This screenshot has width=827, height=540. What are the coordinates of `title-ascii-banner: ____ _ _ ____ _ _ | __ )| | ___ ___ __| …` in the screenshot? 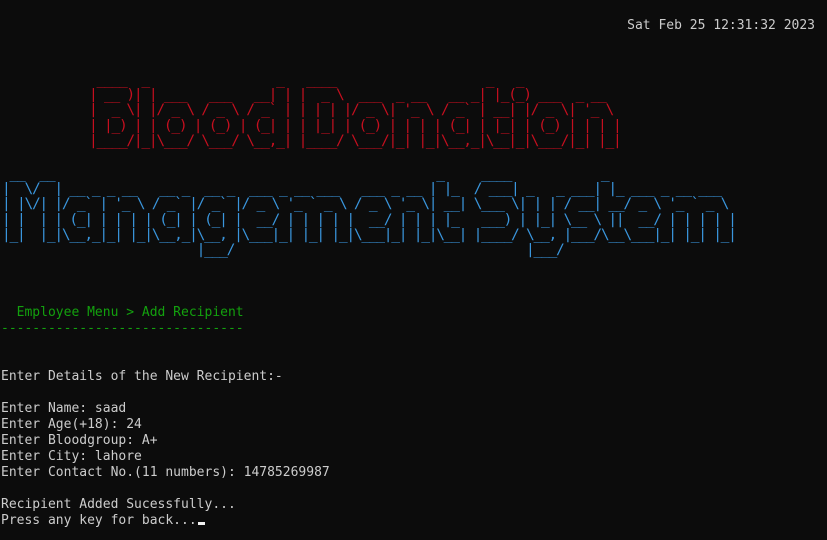 It's located at (355, 110).